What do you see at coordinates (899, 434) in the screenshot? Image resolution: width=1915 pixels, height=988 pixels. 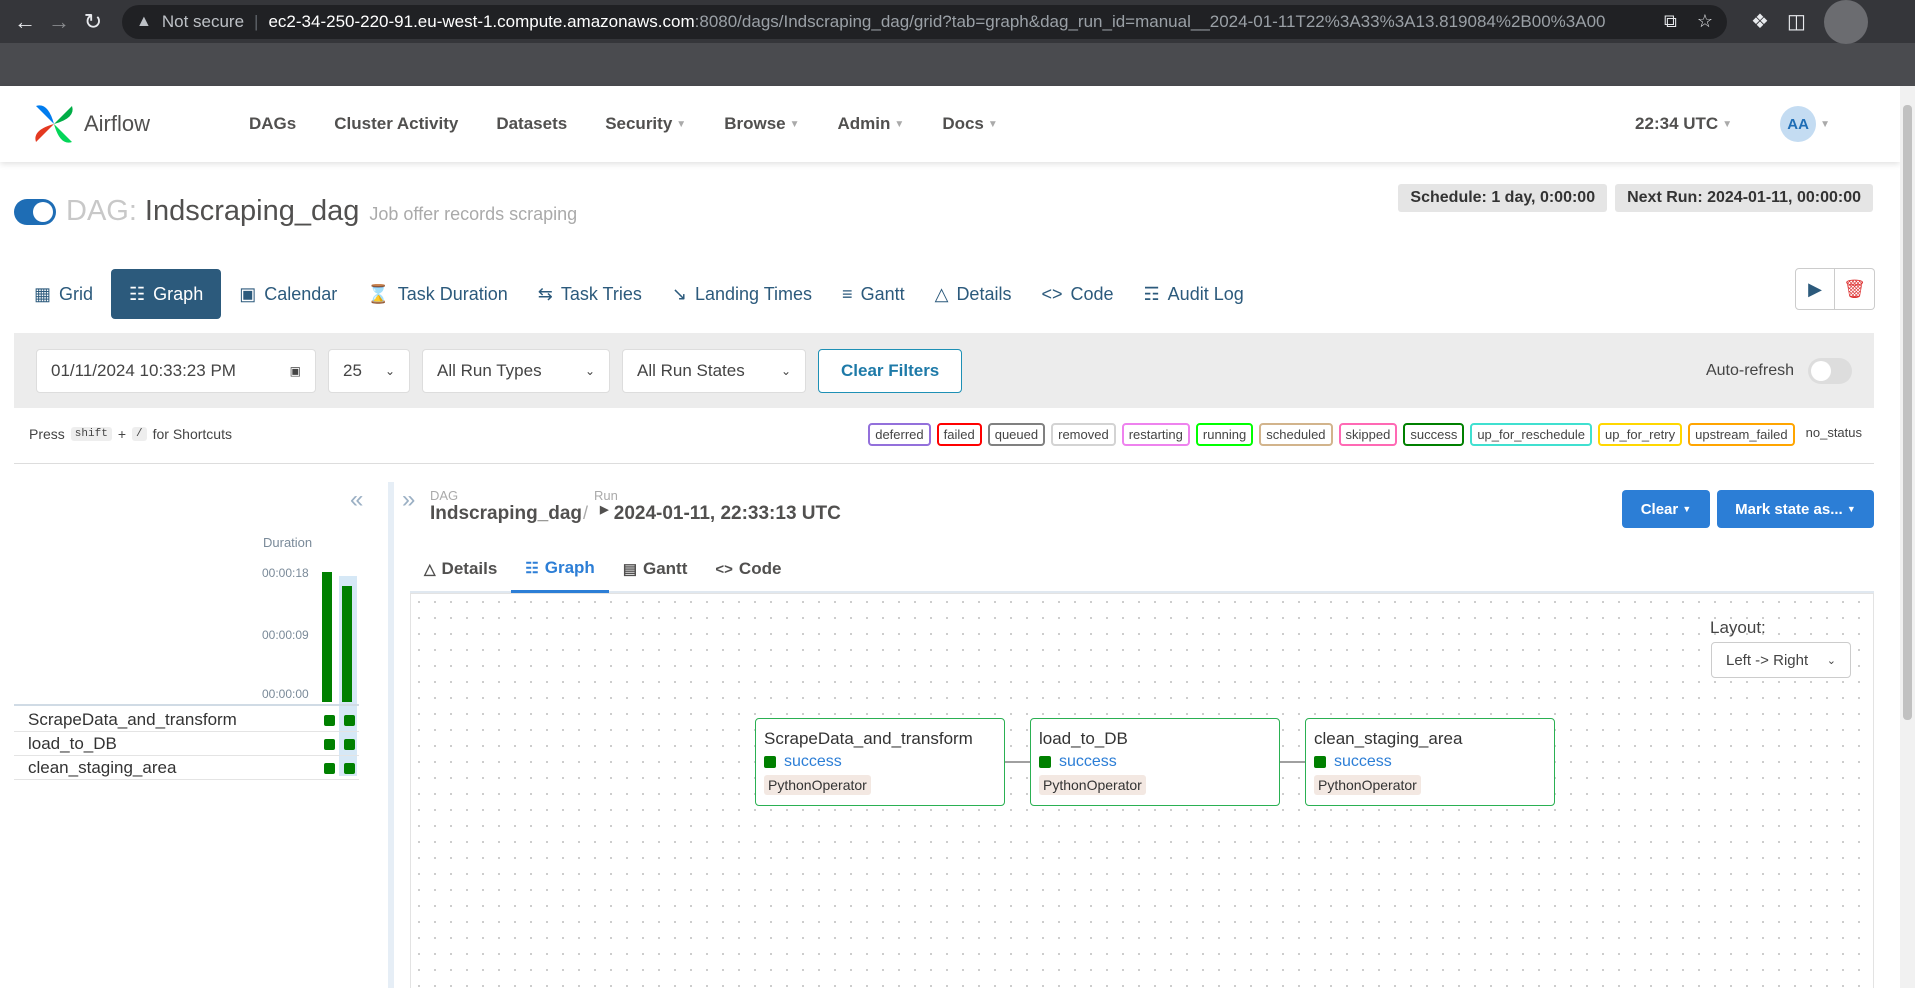 I see `legend-deferred: deferred` at bounding box center [899, 434].